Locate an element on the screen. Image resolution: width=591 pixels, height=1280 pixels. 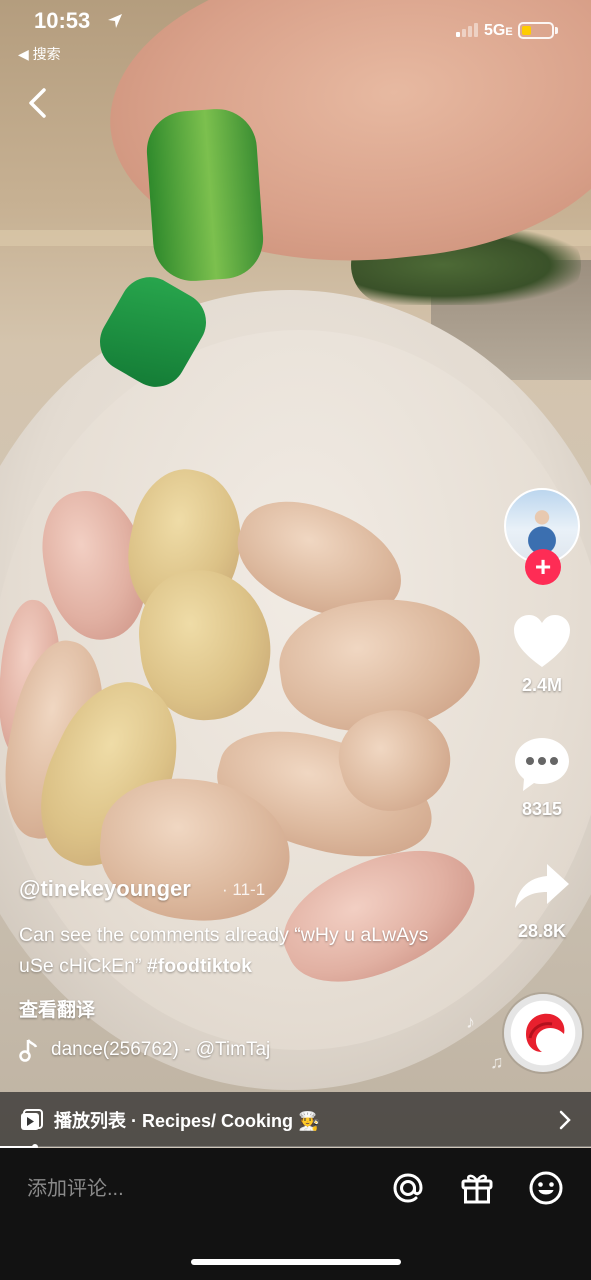
sound-row: dance(256762) - @TimTaj is located at coordinates (144, 1050).